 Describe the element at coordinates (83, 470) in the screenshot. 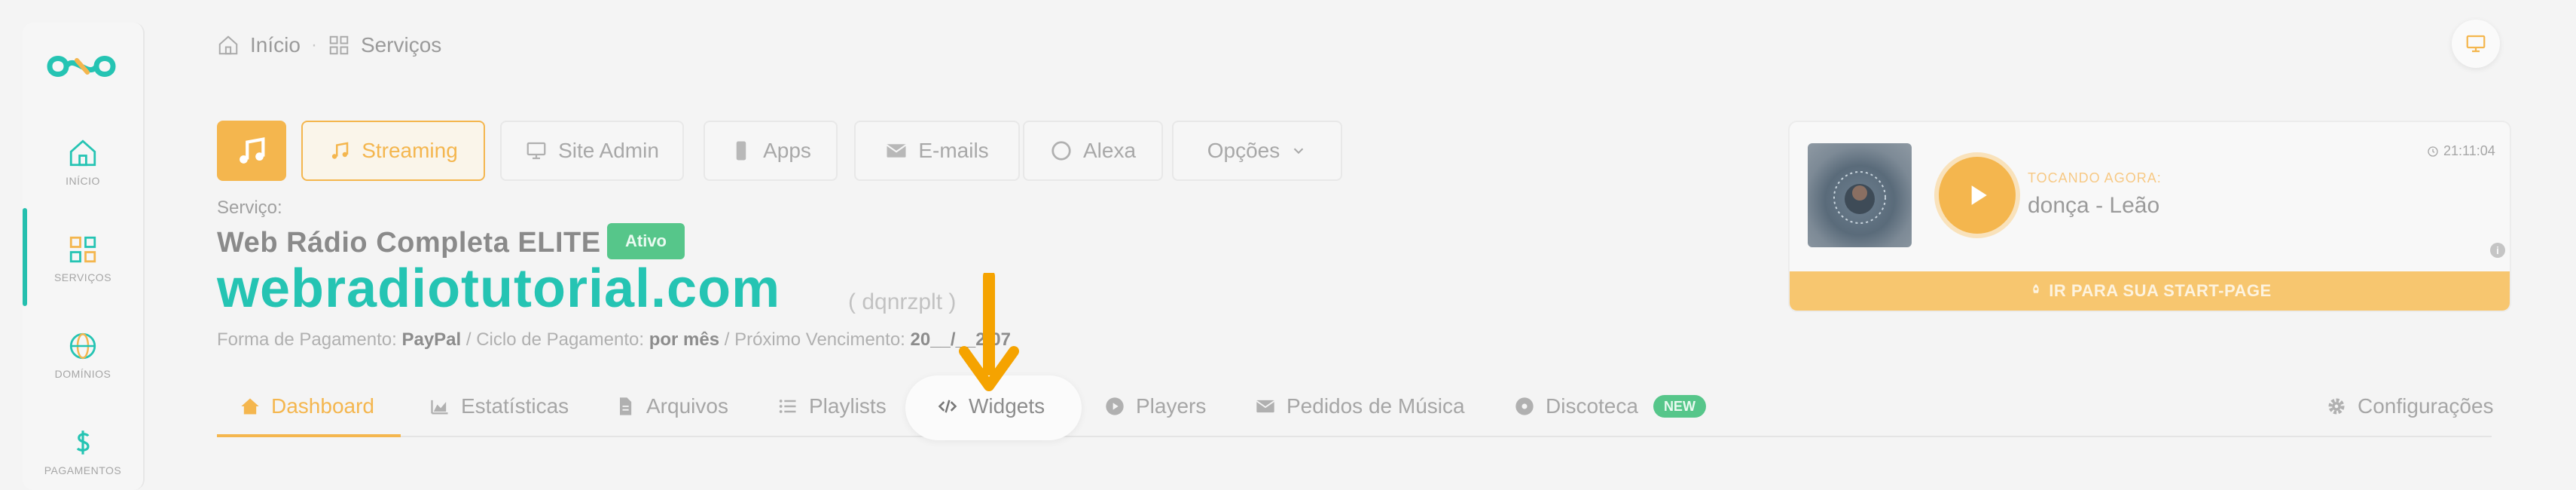

I see `sidebar-item-label: PAGAMENTOS` at that location.